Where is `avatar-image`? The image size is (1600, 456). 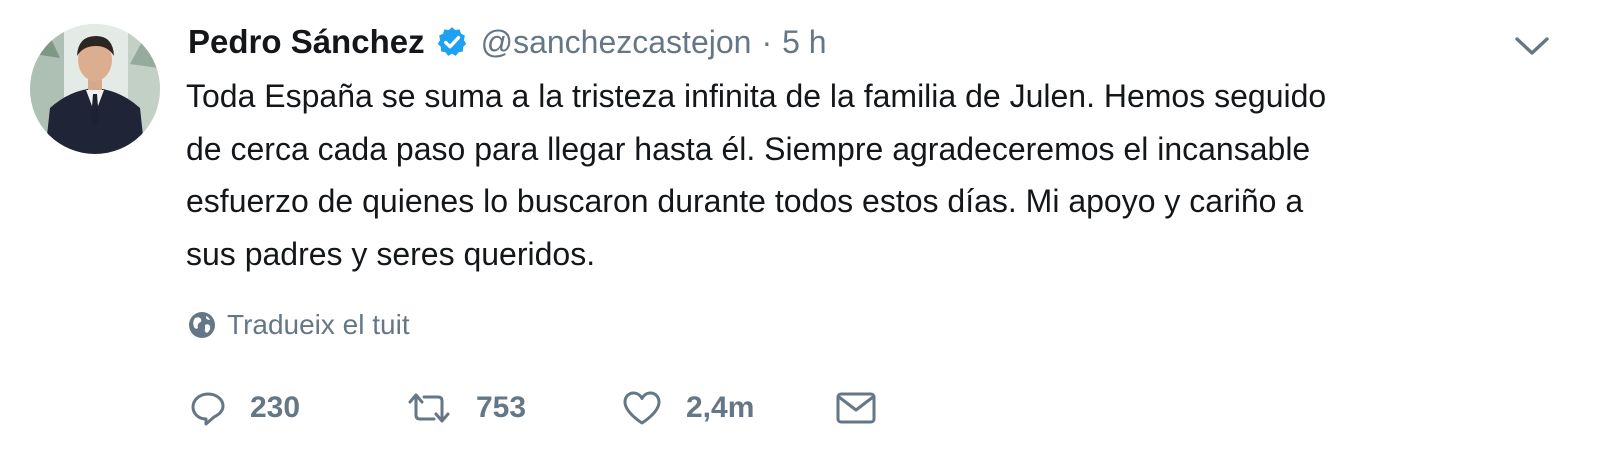
avatar-image is located at coordinates (95, 89).